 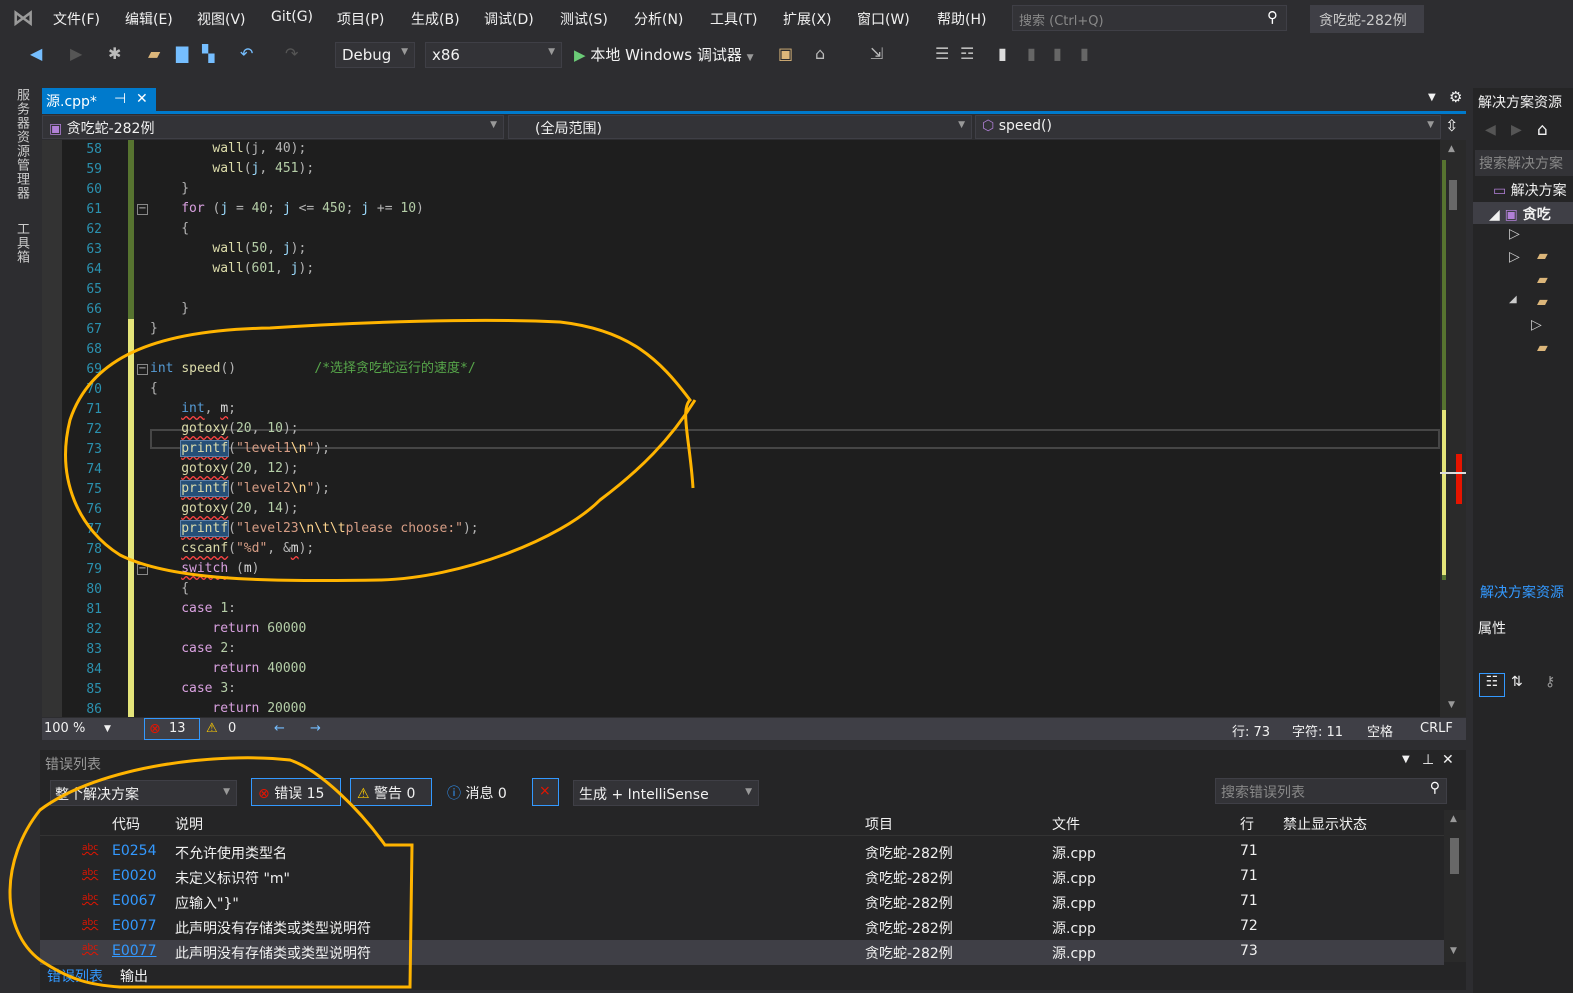 What do you see at coordinates (149, 19) in the screenshot?
I see `menu-item: 编辑(E)` at bounding box center [149, 19].